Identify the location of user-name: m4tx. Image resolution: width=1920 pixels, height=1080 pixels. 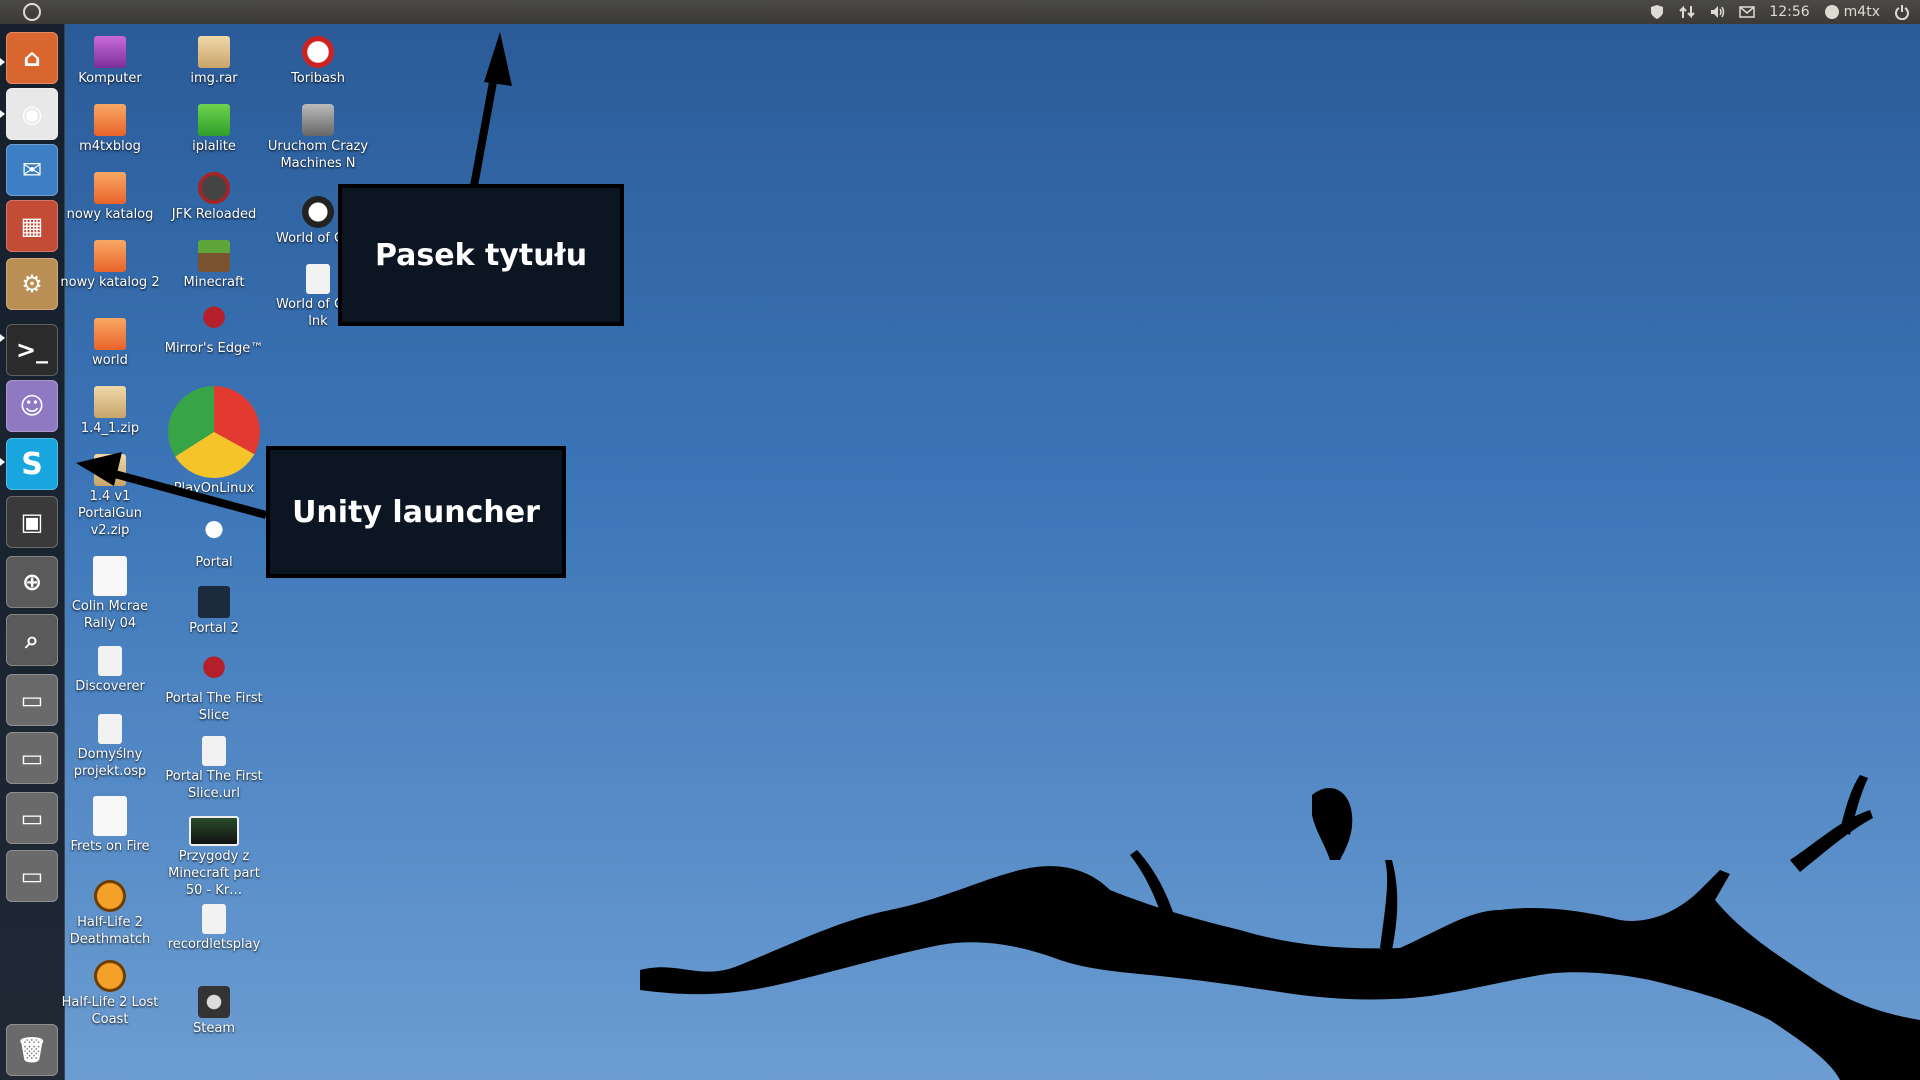
(1861, 12).